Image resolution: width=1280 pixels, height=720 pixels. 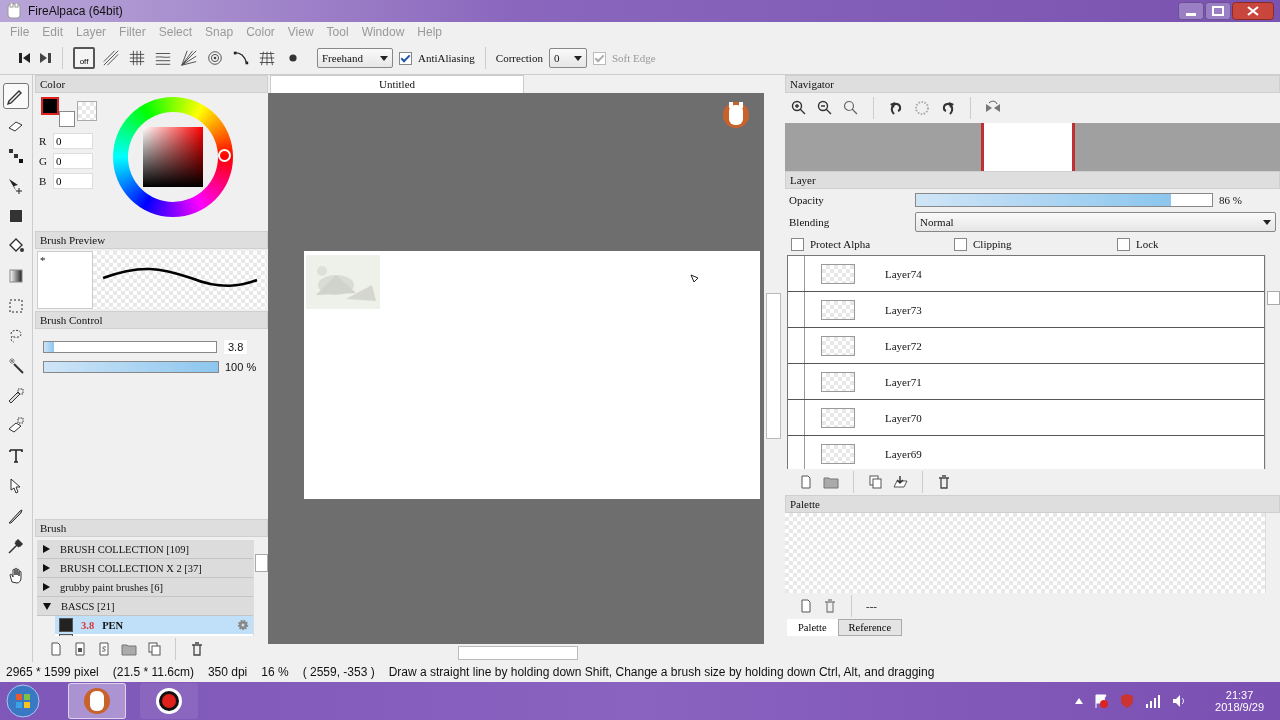 I want to click on status-text: 16 %, so click(x=275, y=672).